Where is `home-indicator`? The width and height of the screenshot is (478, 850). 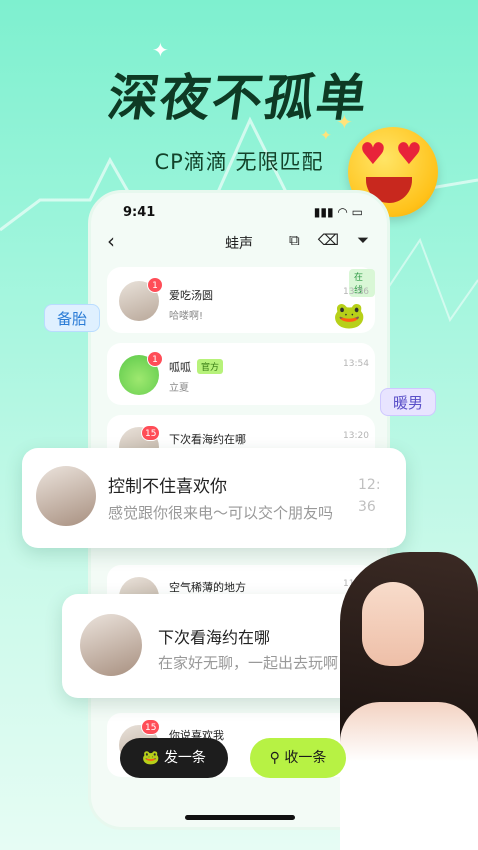
home-indicator is located at coordinates (240, 817).